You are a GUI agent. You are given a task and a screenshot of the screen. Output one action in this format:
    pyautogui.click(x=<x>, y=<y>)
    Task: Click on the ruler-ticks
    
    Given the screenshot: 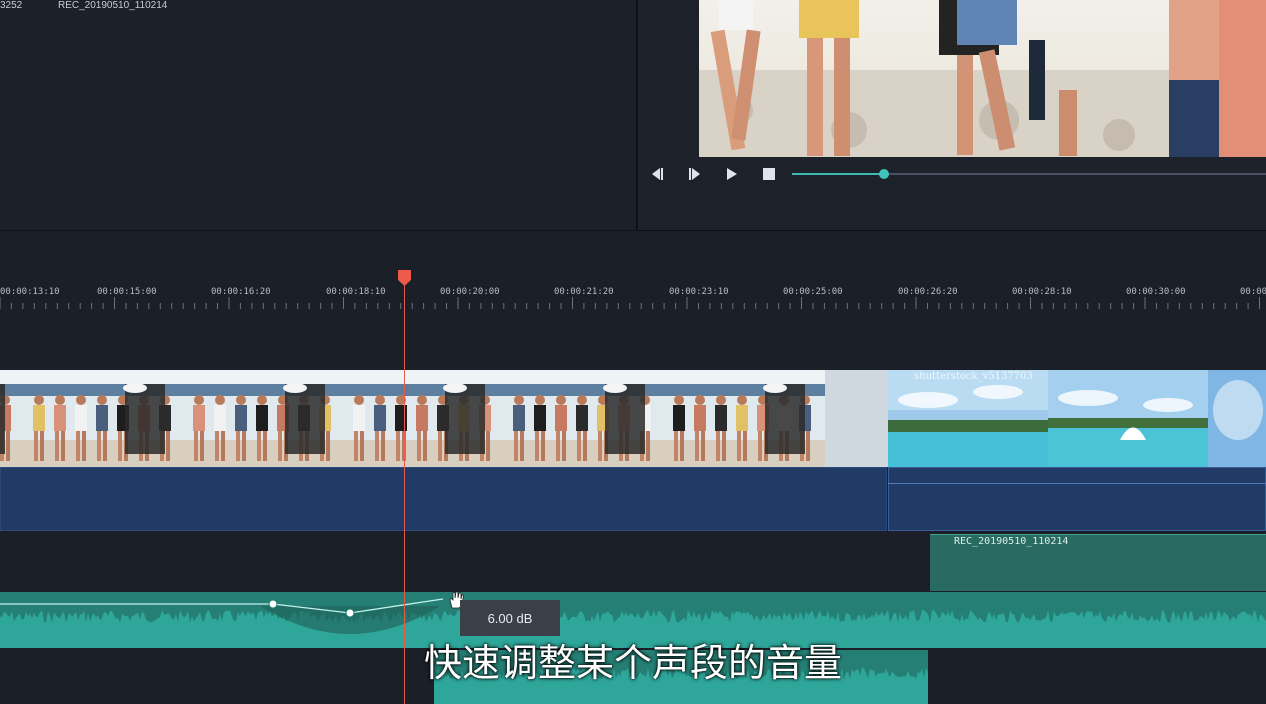 What is the action you would take?
    pyautogui.click(x=630, y=303)
    